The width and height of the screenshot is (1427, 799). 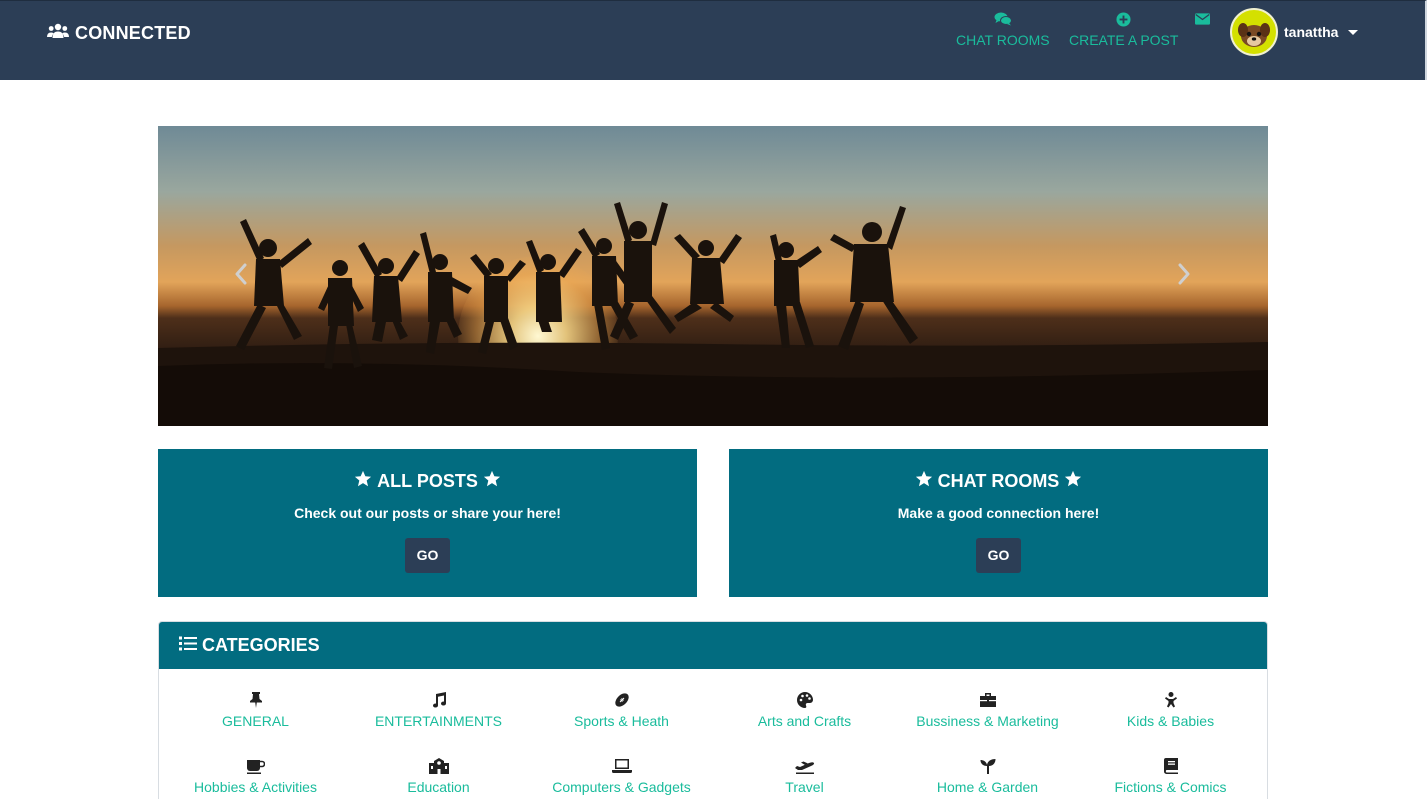 I want to click on nav-chat-rooms: CHAT ROOMS, so click(x=1003, y=29).